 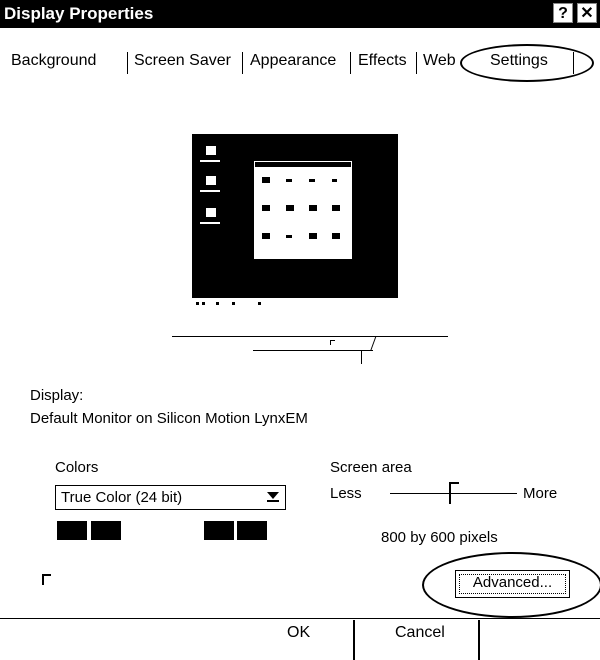 I want to click on slider-more-label: More, so click(x=540, y=493).